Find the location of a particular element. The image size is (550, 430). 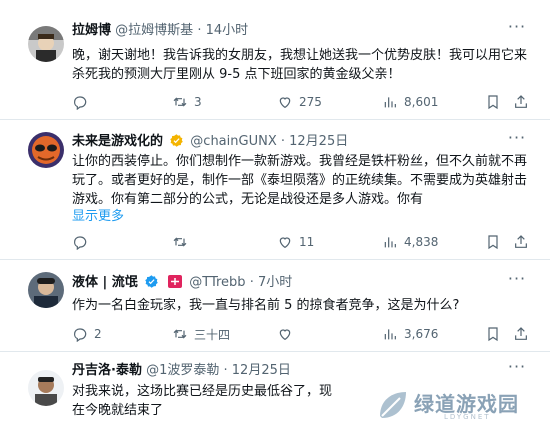

tweet-text: 作为一名白金玩家，我一直与排名前 5 的掠食者竞争，这是为什么? is located at coordinates (266, 305).